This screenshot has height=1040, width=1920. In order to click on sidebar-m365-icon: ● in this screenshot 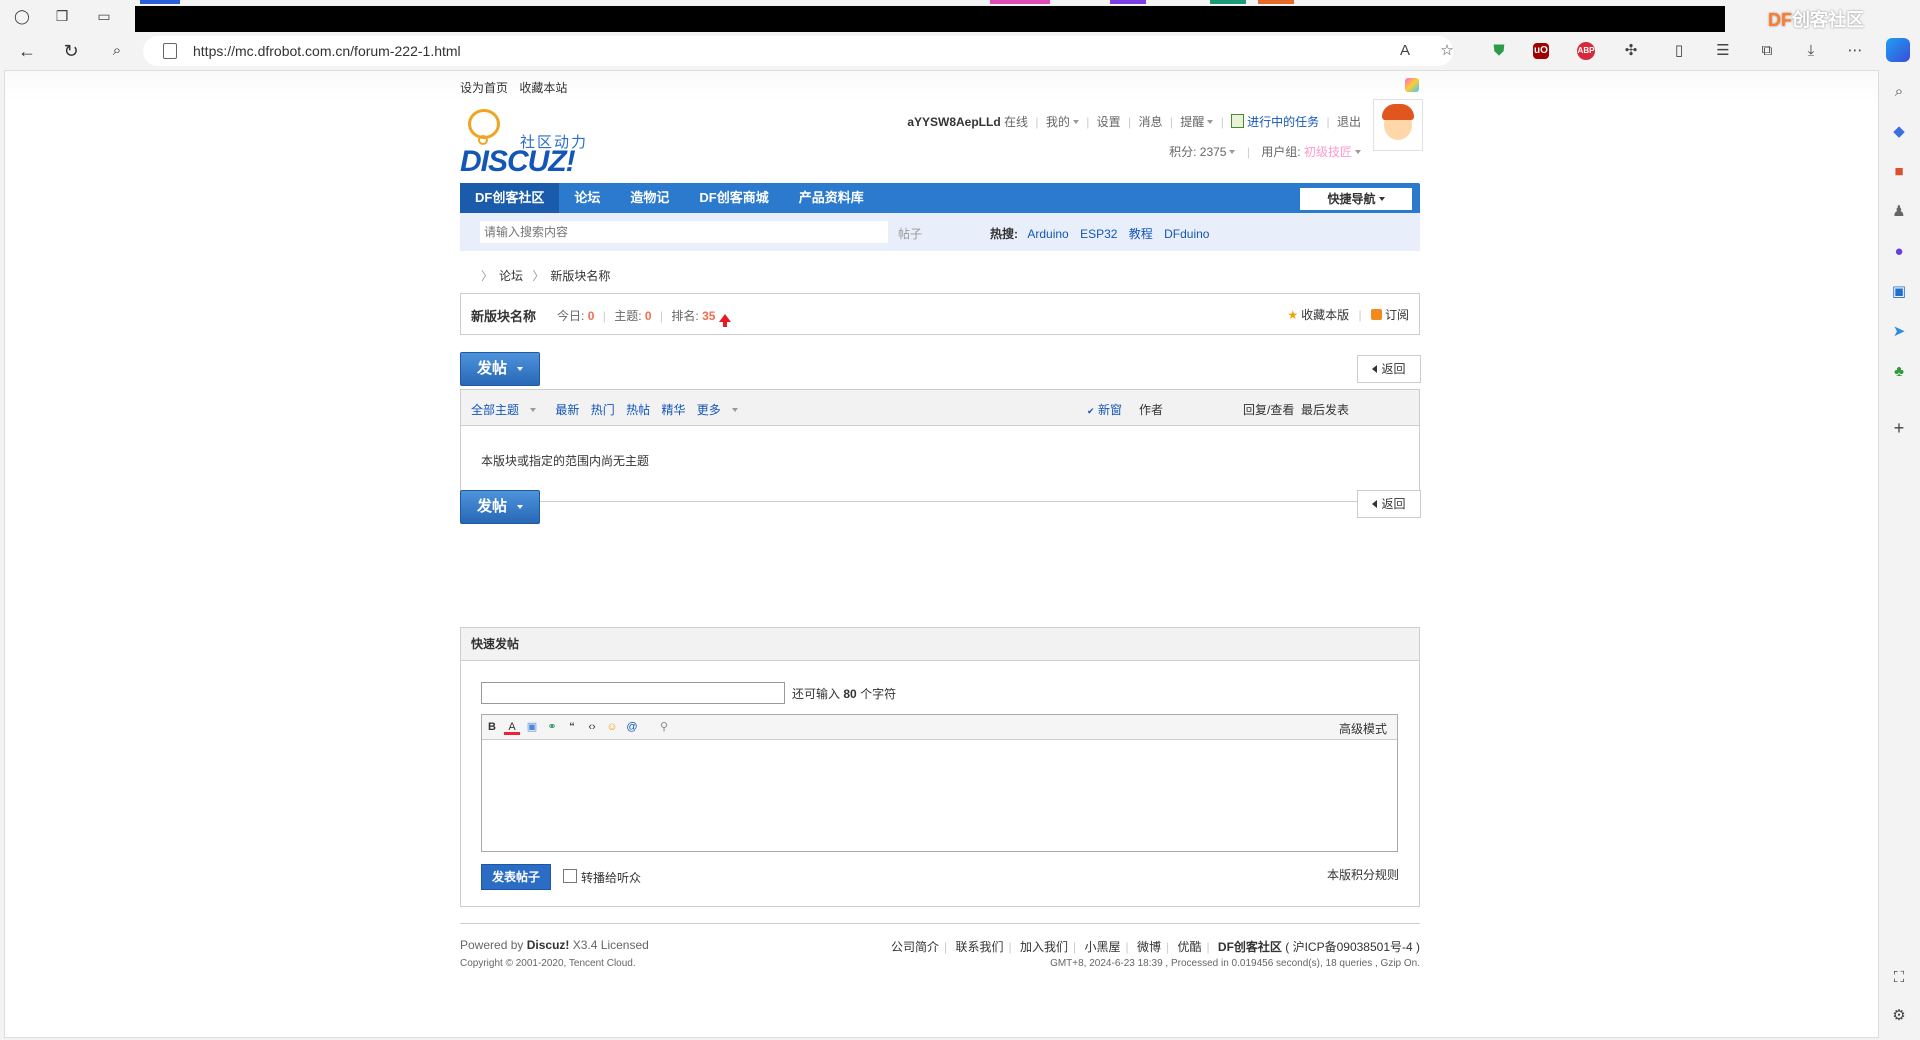, I will do `click(1899, 252)`.